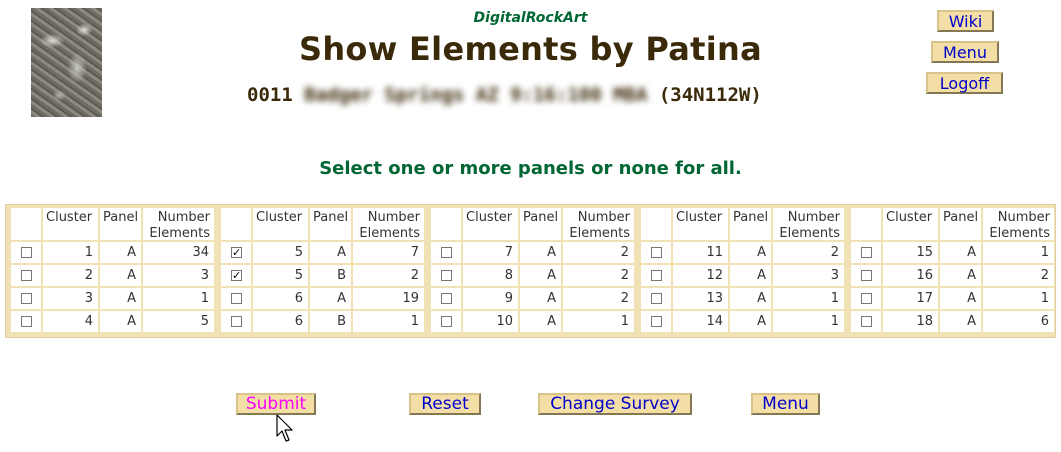  What do you see at coordinates (388, 252) in the screenshot?
I see `element-count-value: 7` at bounding box center [388, 252].